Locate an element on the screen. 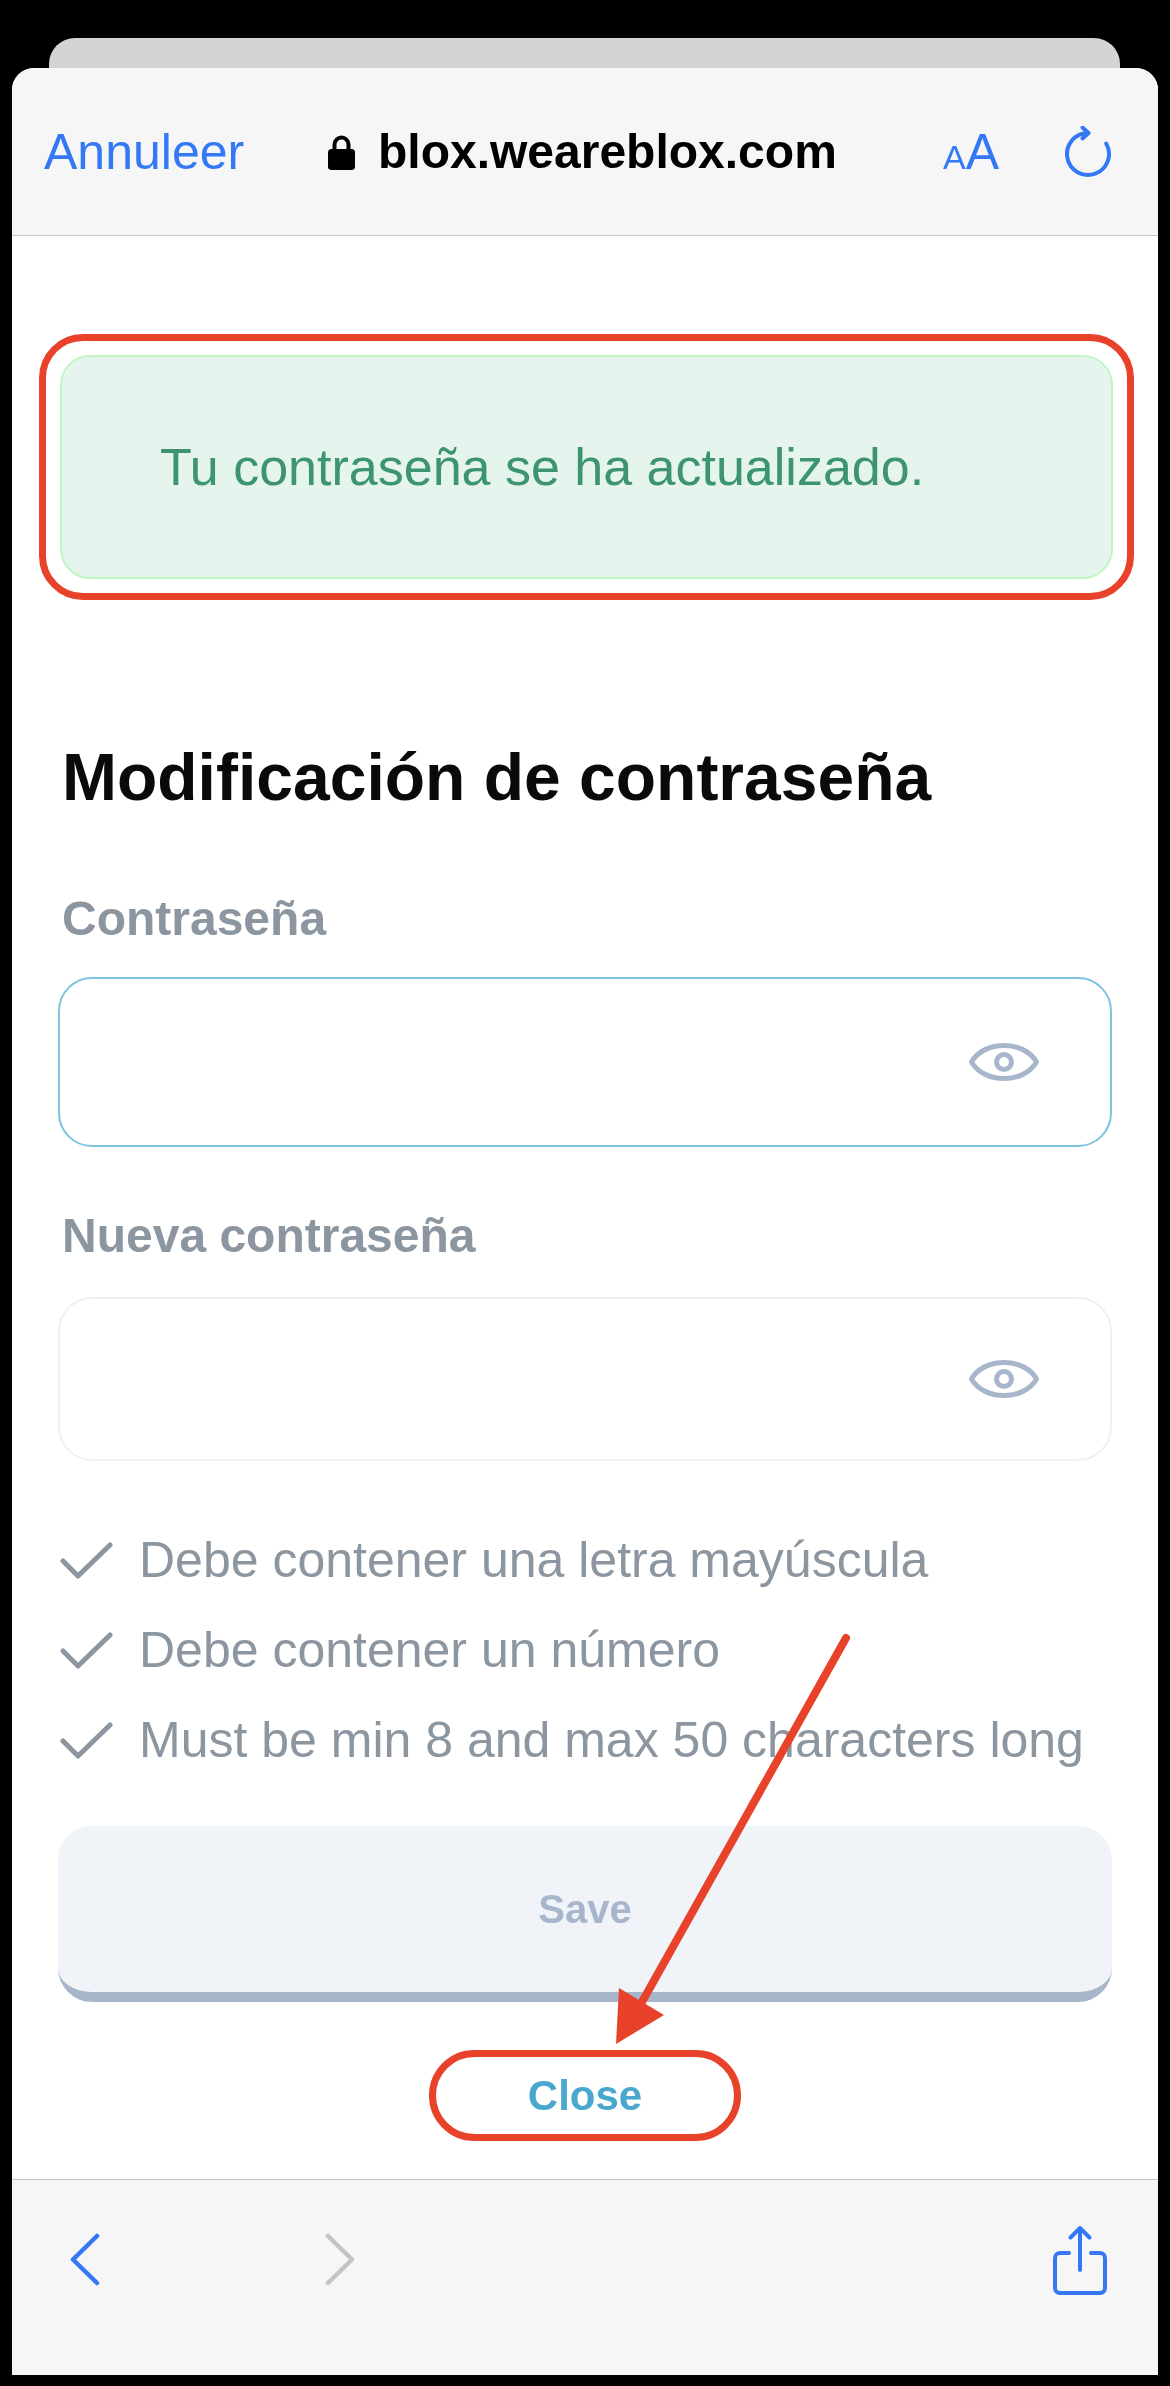 The height and width of the screenshot is (2386, 1170). share-button is located at coordinates (1080, 2259).